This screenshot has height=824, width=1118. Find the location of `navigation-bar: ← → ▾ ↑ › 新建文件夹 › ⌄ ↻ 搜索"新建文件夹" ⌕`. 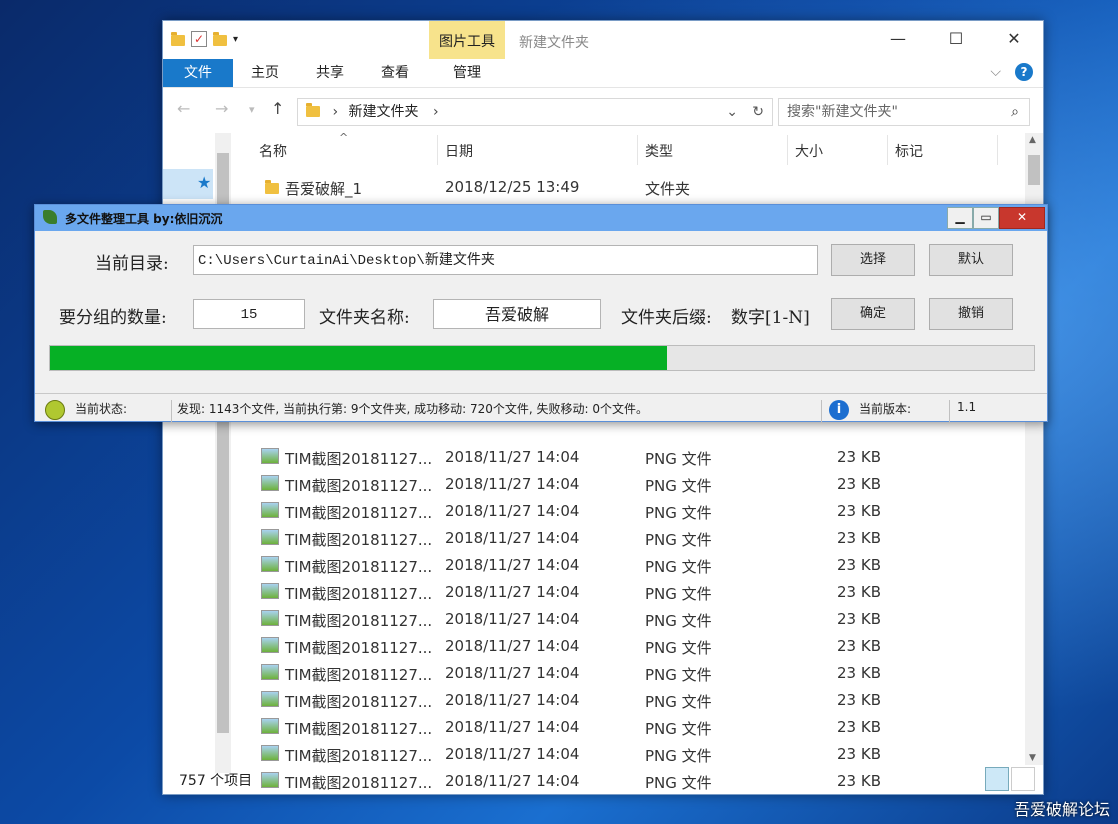

navigation-bar: ← → ▾ ↑ › 新建文件夹 › ⌄ ↻ 搜索"新建文件夹" ⌕ is located at coordinates (603, 111).